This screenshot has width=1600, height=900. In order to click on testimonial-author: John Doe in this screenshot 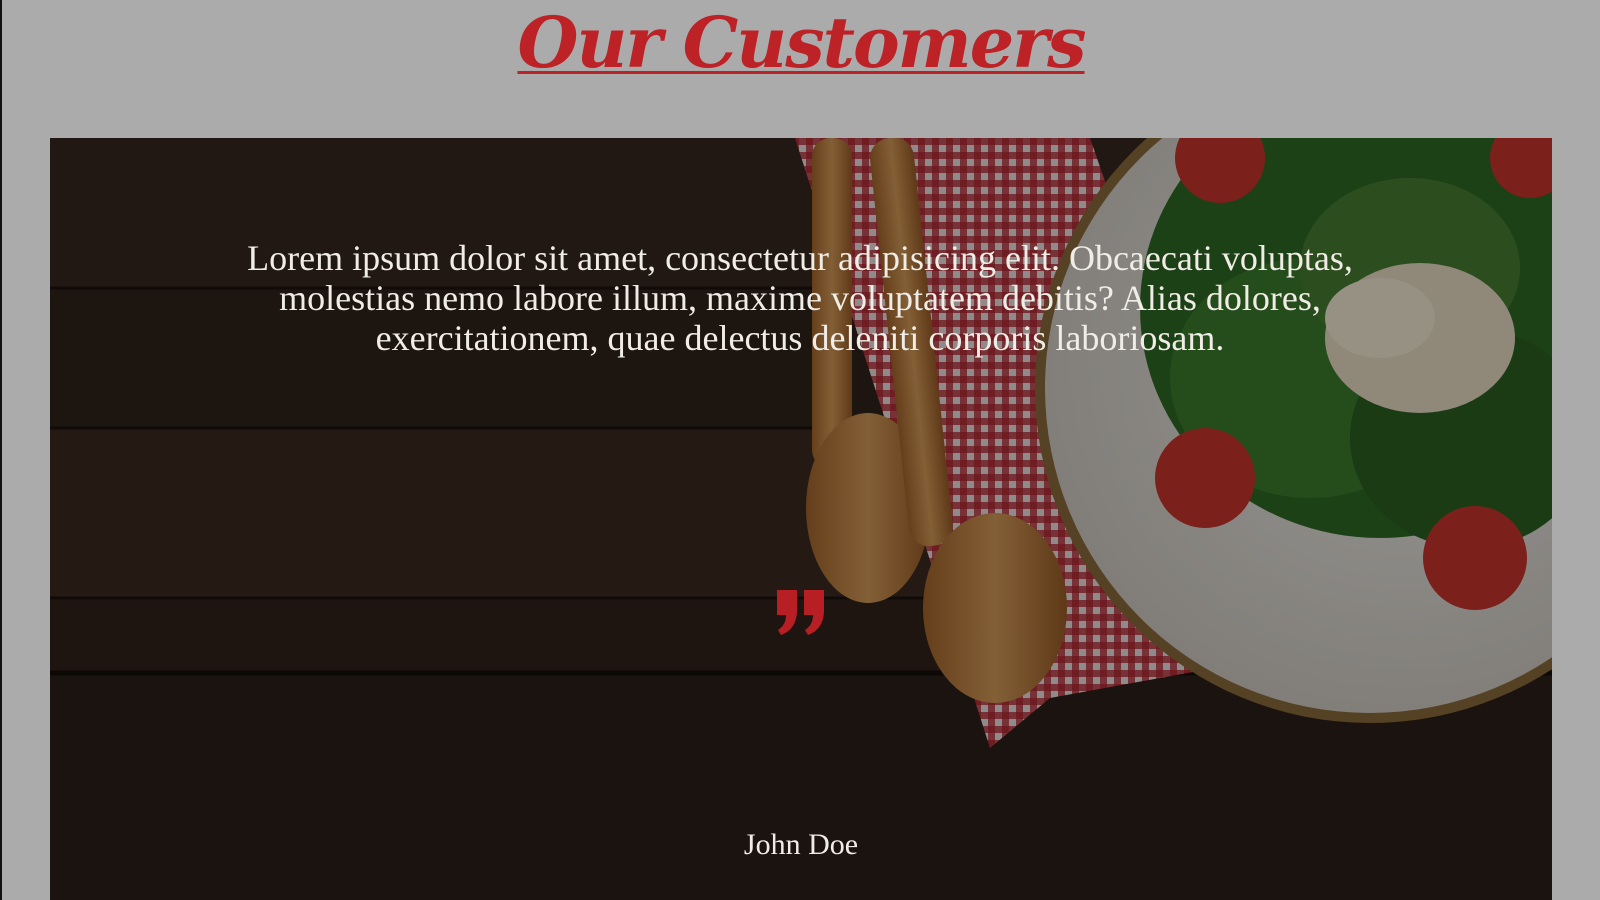, I will do `click(801, 844)`.